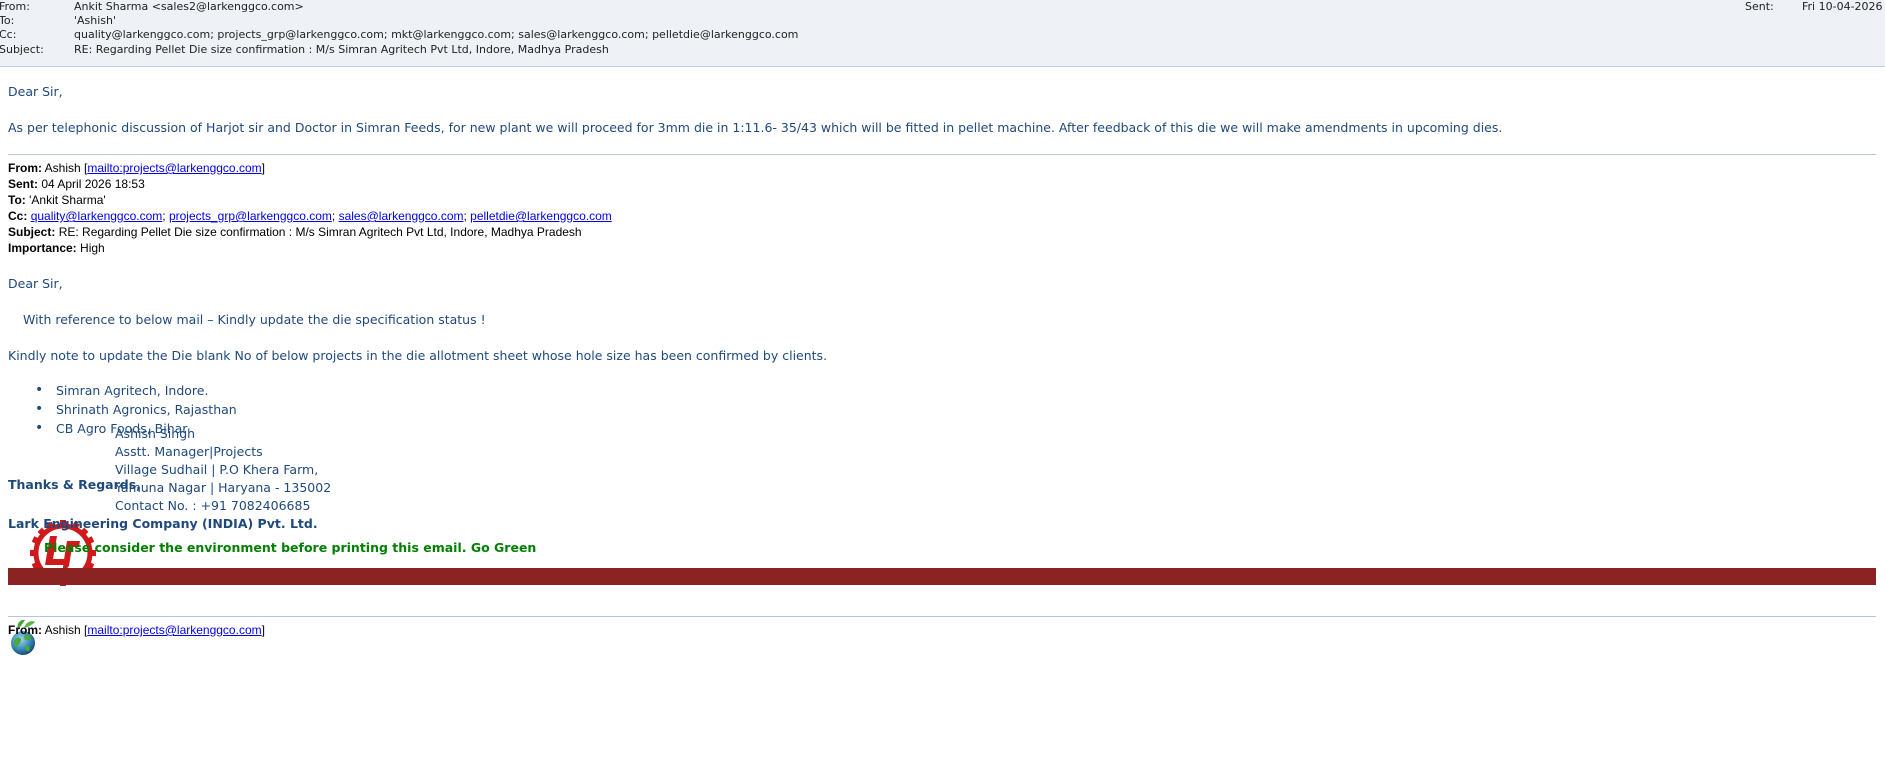 This screenshot has width=1885, height=758. Describe the element at coordinates (401, 216) in the screenshot. I see `fwd-cc-link-sales: sales@larkenggco.com` at that location.